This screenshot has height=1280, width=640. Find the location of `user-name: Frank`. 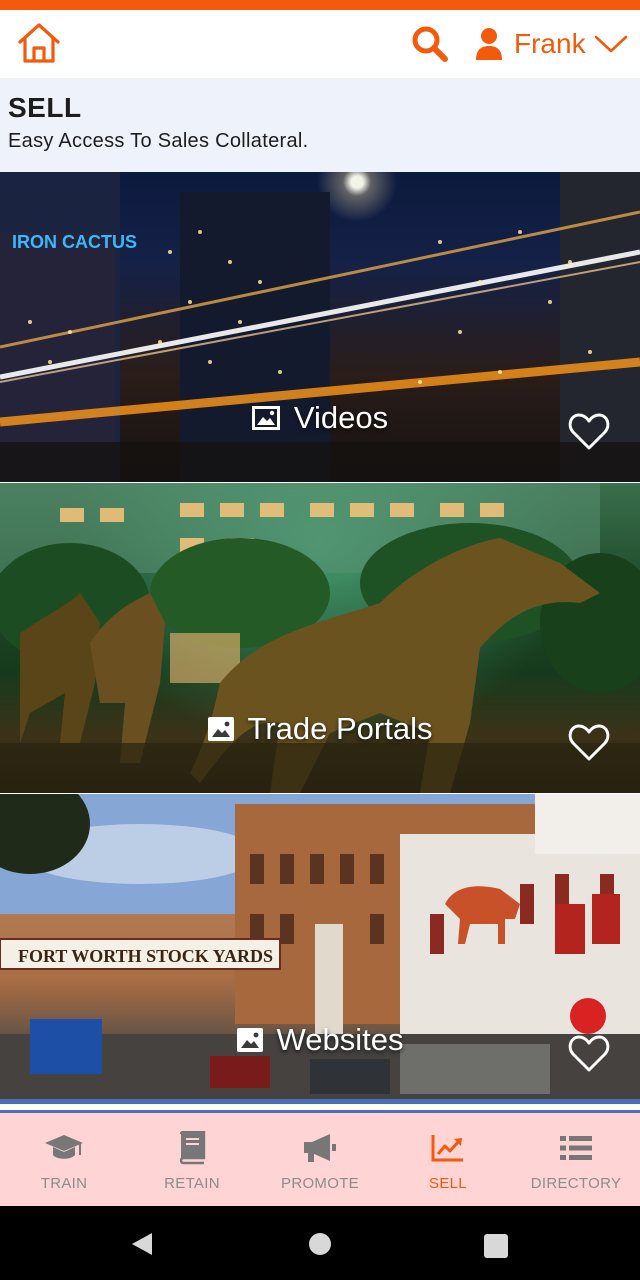

user-name: Frank is located at coordinates (550, 43).